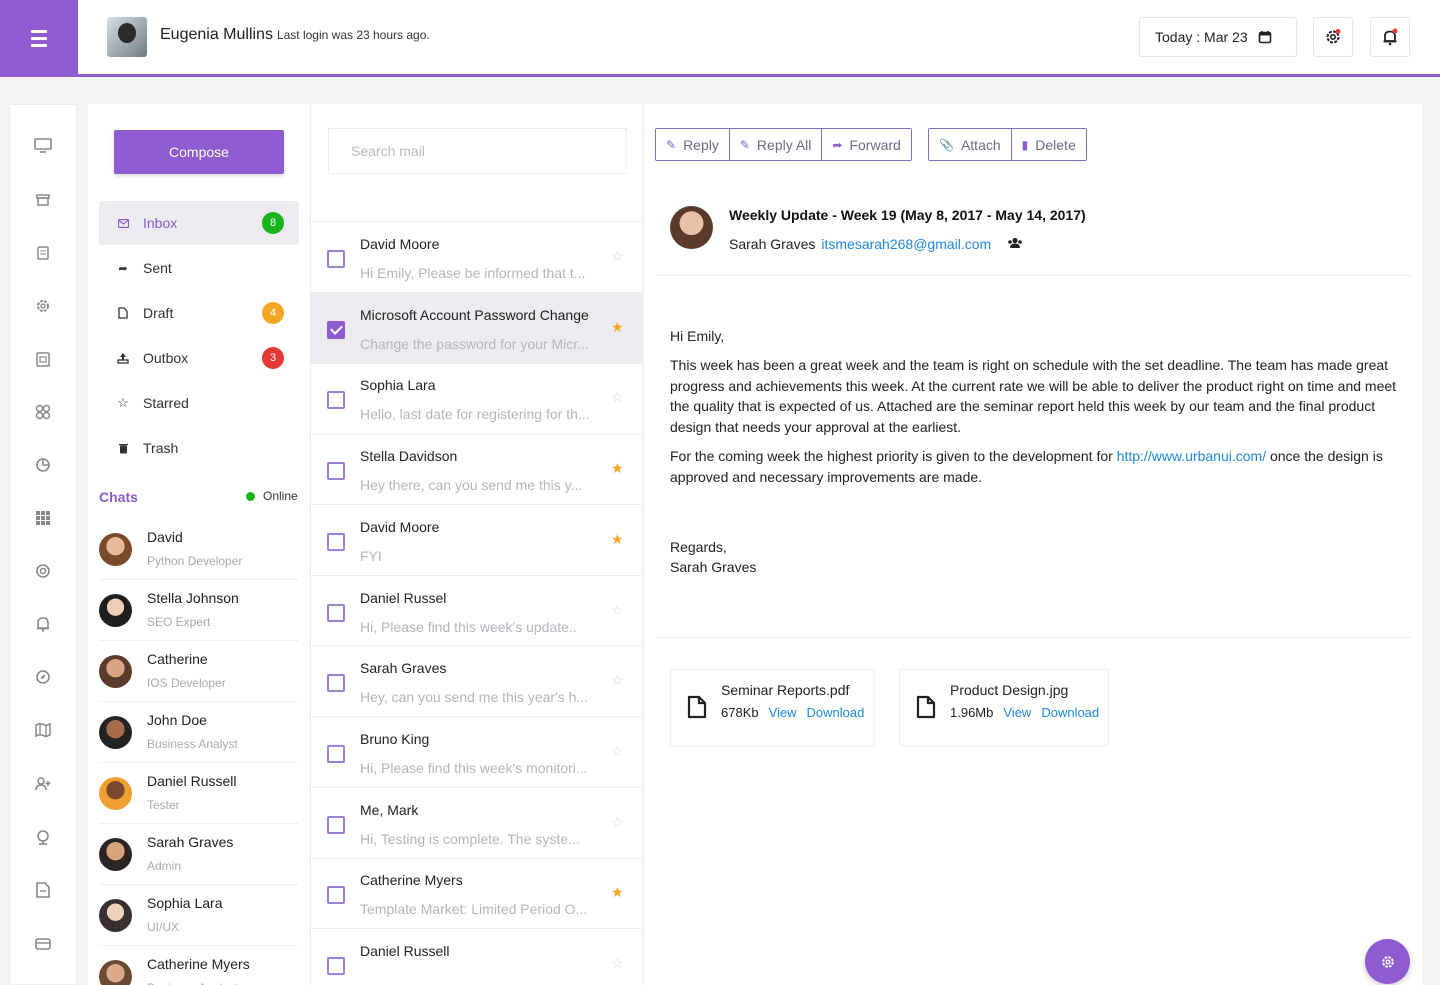 The height and width of the screenshot is (985, 1440). I want to click on sender-email-link: itsmesarah268@gmail.com, so click(906, 244).